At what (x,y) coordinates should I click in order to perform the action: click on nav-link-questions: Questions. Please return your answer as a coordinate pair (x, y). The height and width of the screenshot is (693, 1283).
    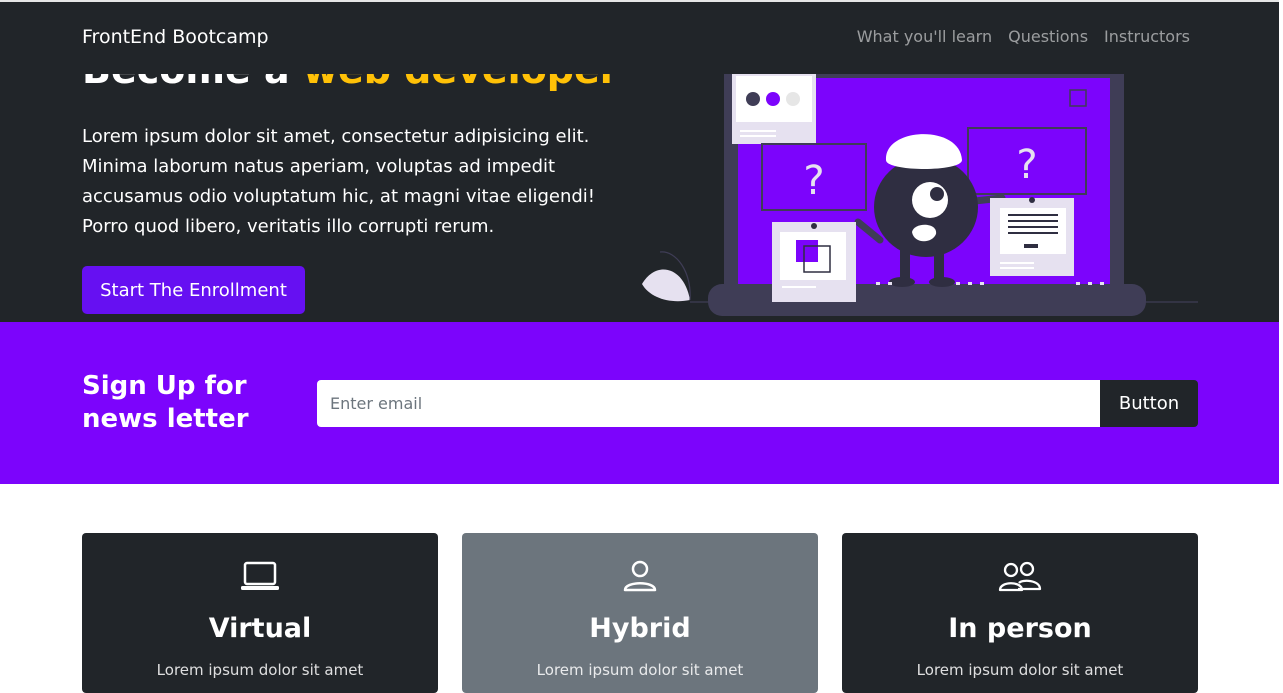
    Looking at the image, I should click on (1048, 36).